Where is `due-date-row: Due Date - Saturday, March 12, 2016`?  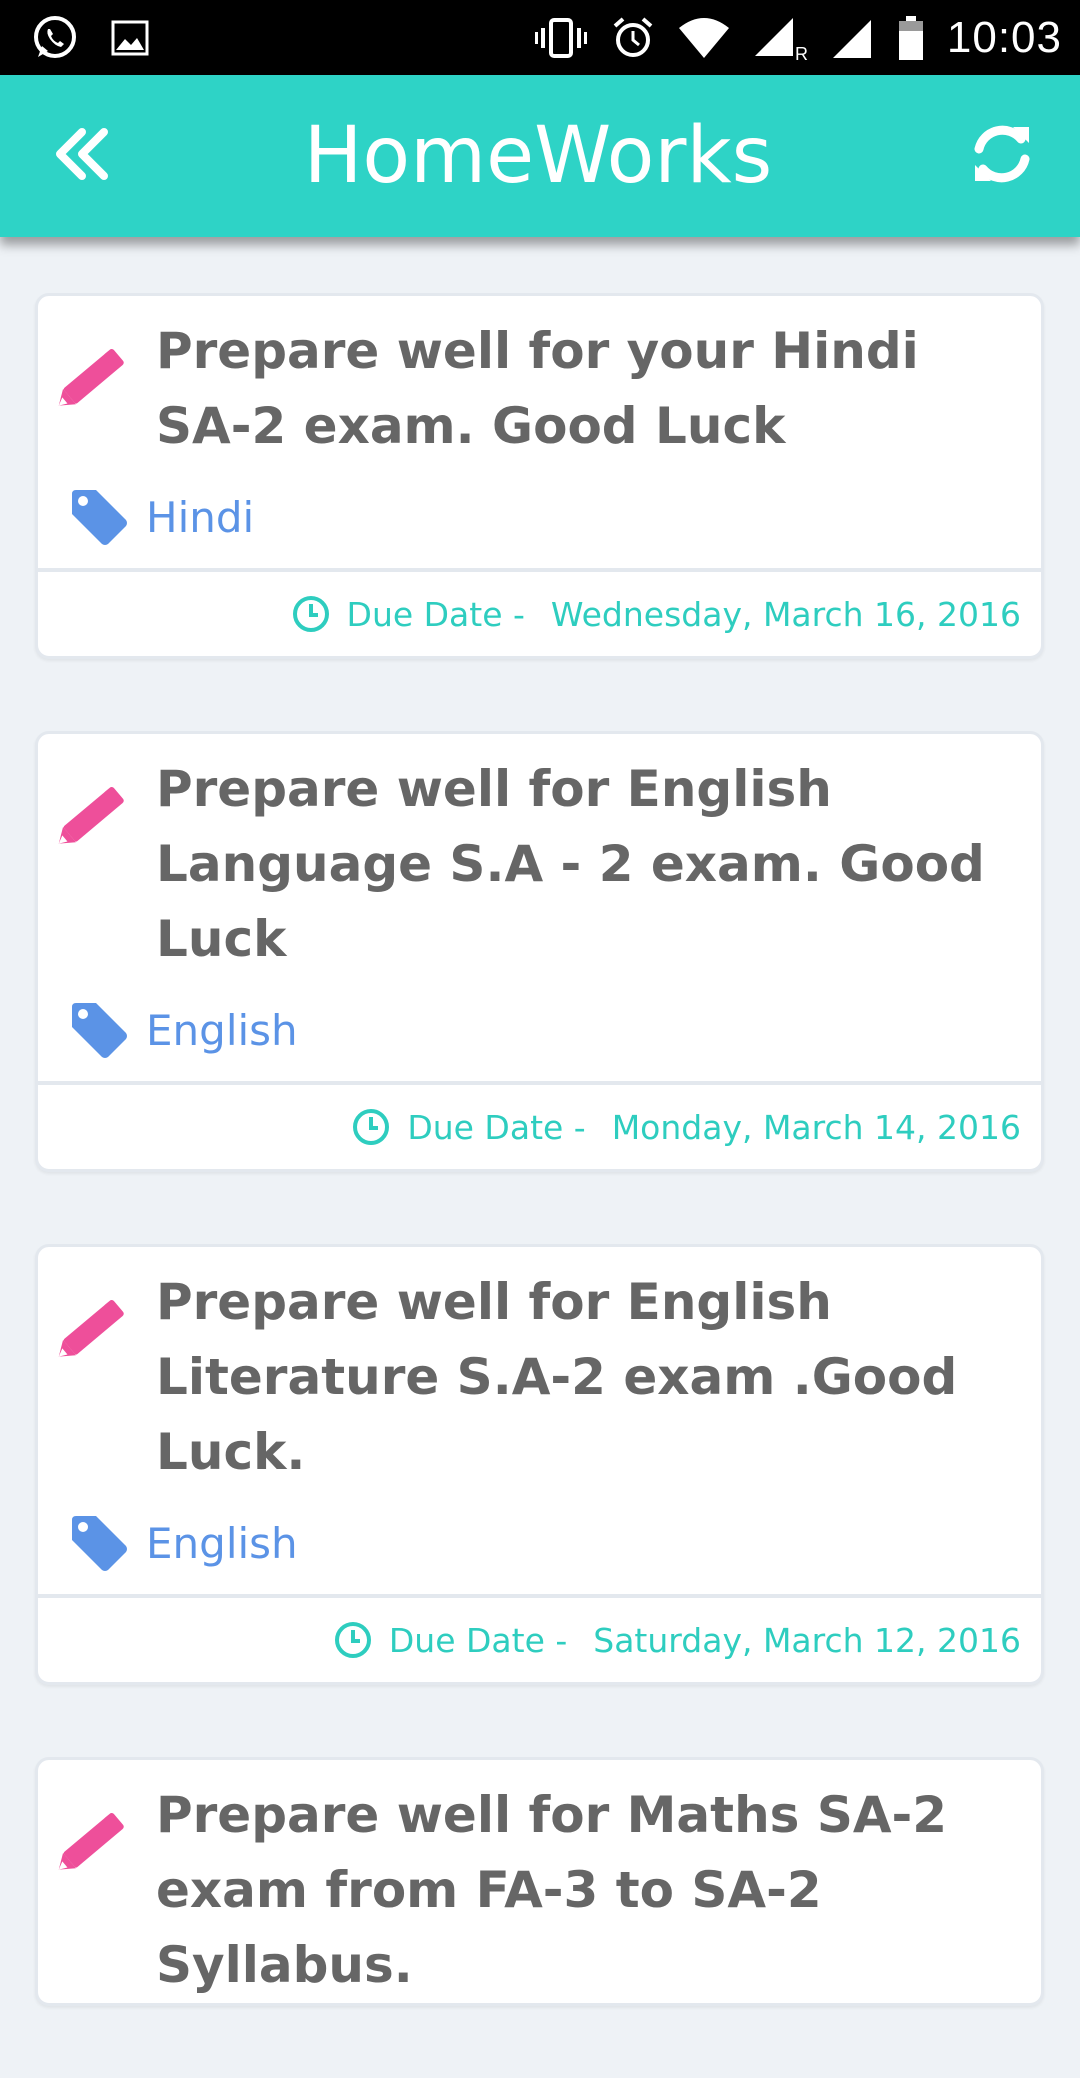 due-date-row: Due Date - Saturday, March 12, 2016 is located at coordinates (539, 1638).